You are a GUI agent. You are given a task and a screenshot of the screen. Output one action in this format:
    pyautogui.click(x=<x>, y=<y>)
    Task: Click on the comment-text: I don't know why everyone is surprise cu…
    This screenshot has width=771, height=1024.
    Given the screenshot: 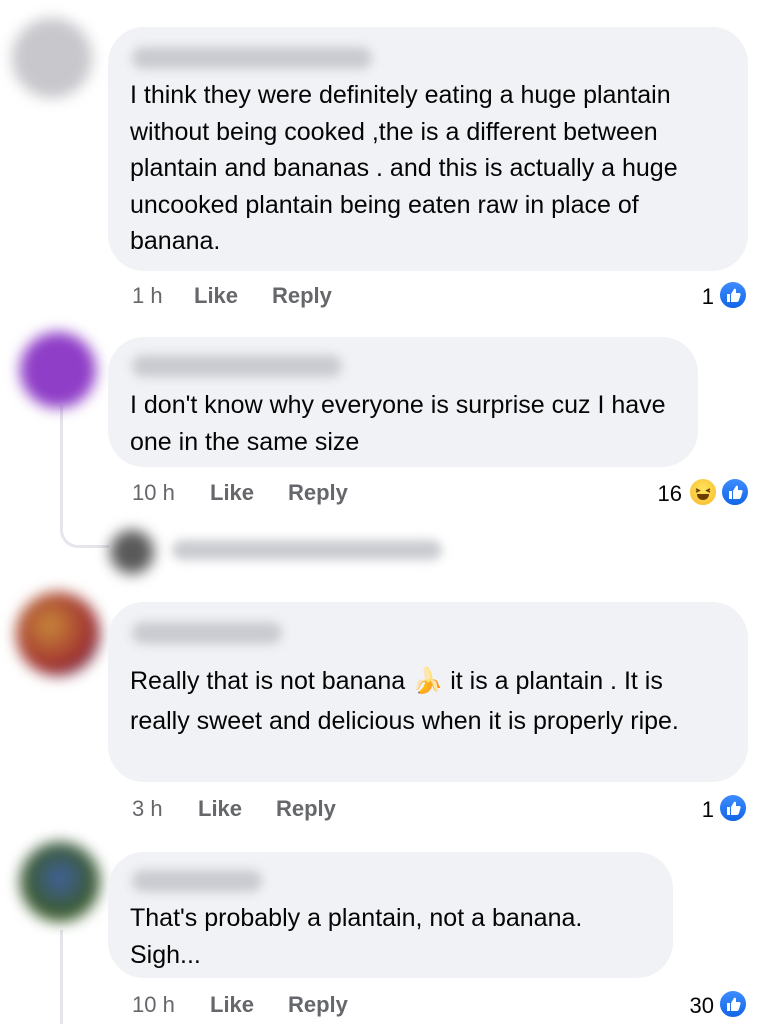 What is the action you would take?
    pyautogui.click(x=398, y=423)
    